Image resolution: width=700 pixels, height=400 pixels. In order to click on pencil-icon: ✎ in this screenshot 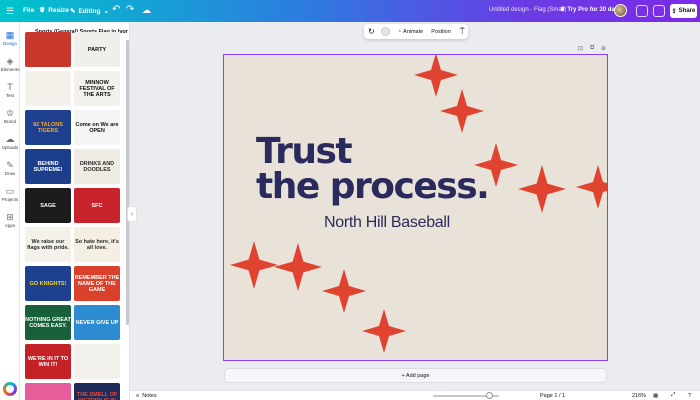, I will do `click(73, 11)`.